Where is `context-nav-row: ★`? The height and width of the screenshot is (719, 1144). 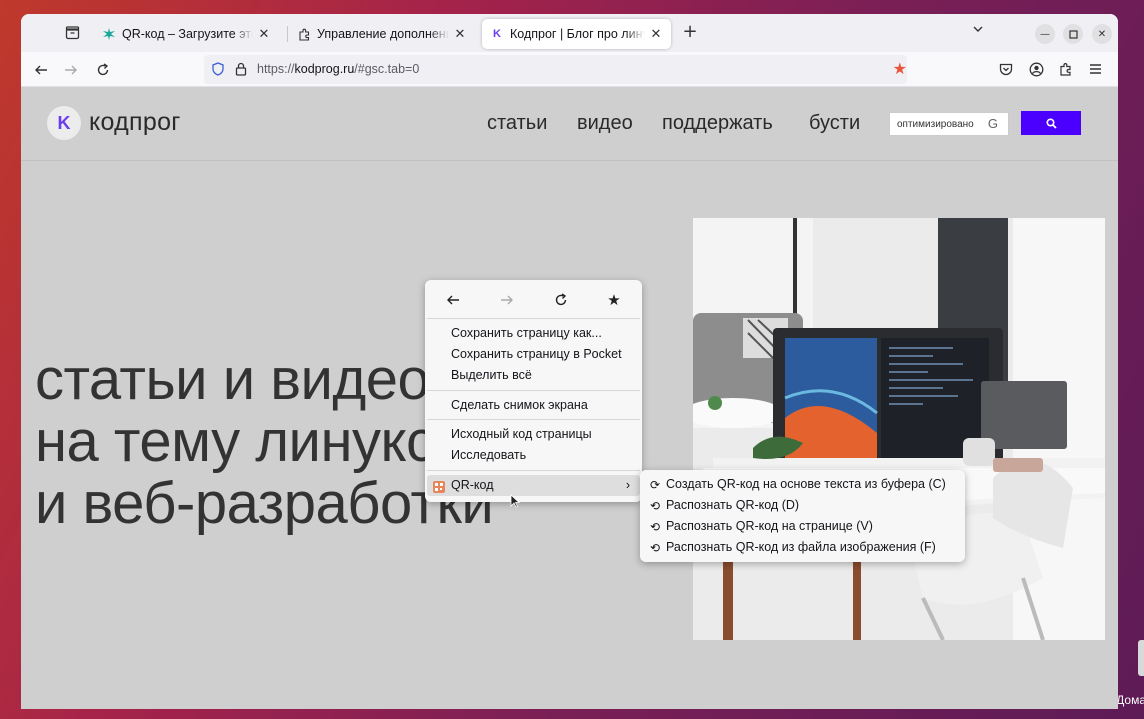 context-nav-row: ★ is located at coordinates (533, 299).